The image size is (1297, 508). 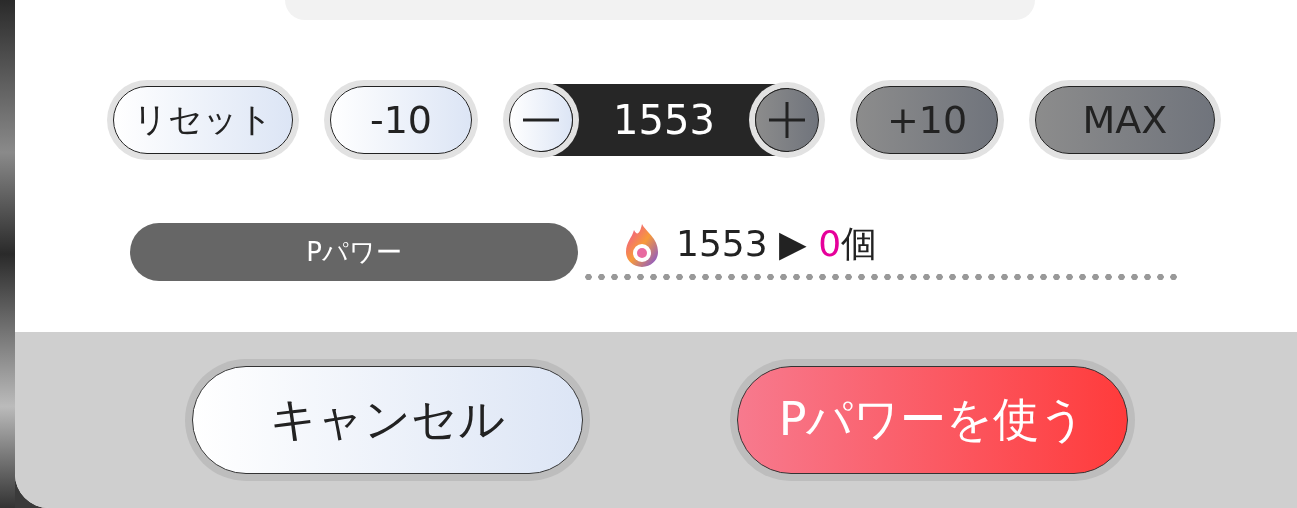 I want to click on plus-icon, so click(x=787, y=120).